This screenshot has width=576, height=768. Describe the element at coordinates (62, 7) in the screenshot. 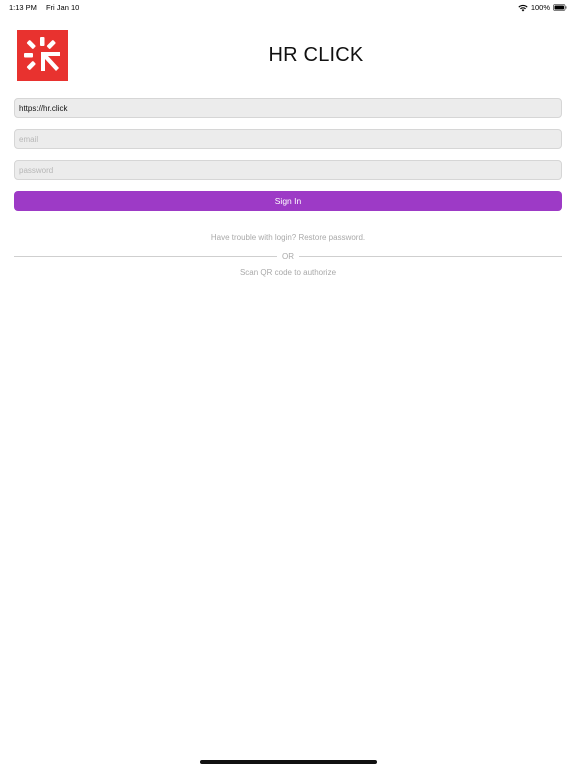

I see `status-date: Fri Jan 10` at that location.